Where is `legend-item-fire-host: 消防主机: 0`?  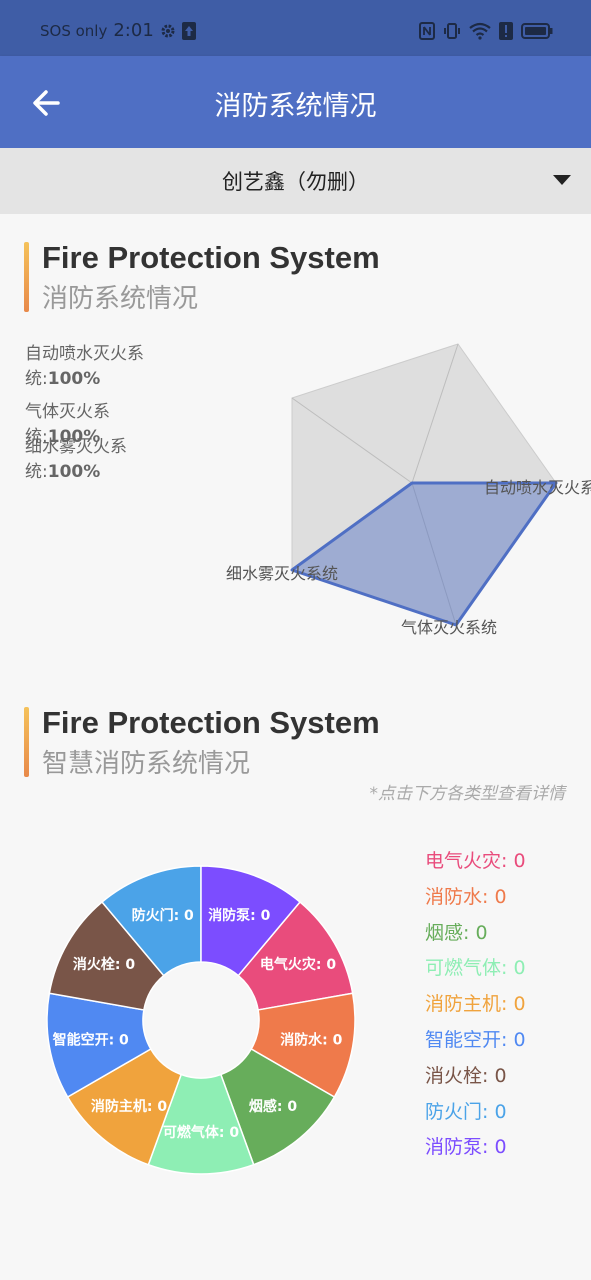 legend-item-fire-host: 消防主机: 0 is located at coordinates (475, 1008).